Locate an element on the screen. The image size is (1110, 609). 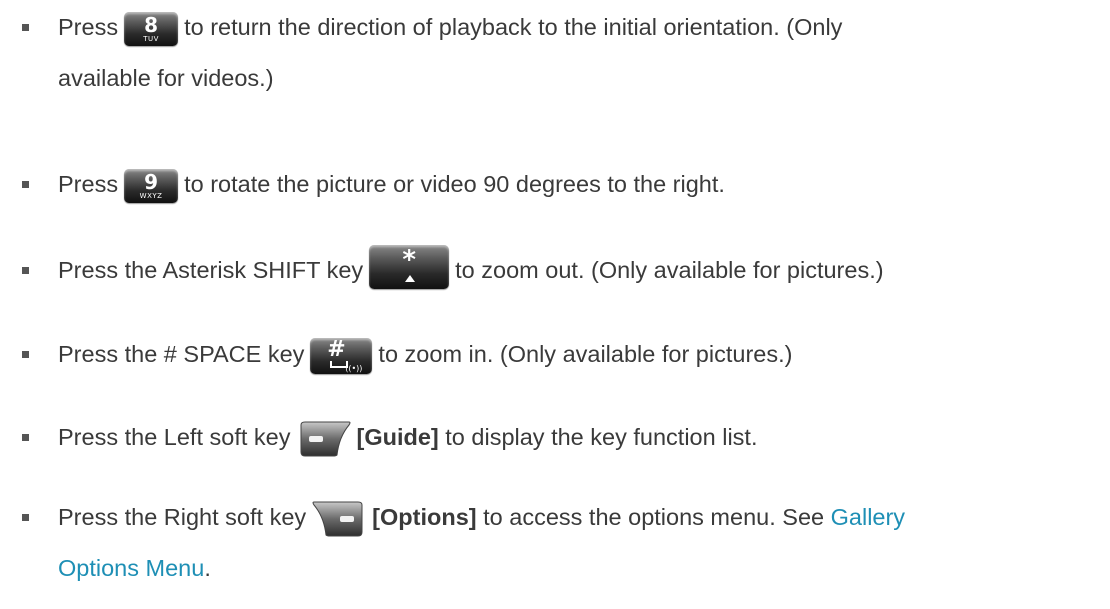
gallery-options-menu-link-continued: Options Menu is located at coordinates (131, 568).